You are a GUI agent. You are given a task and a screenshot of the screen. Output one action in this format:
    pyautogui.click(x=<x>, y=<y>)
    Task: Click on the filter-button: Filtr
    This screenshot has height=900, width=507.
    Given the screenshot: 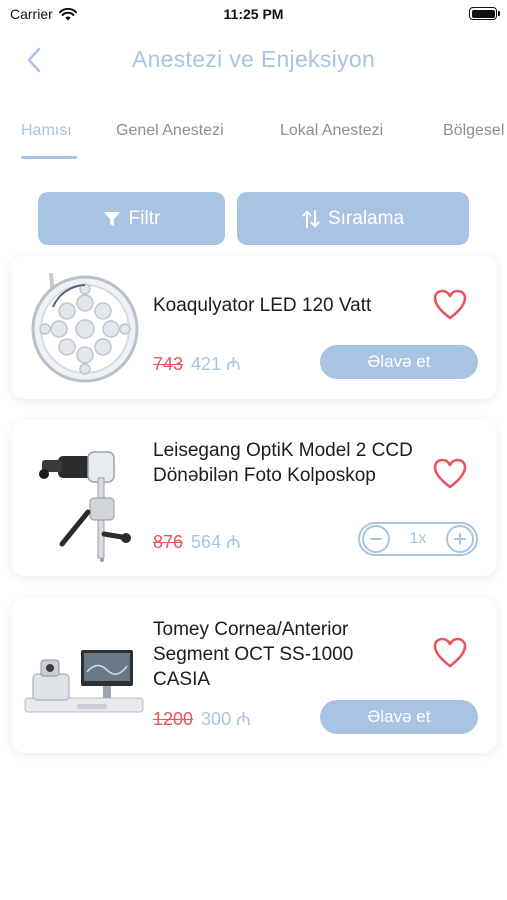 What is the action you would take?
    pyautogui.click(x=131, y=218)
    